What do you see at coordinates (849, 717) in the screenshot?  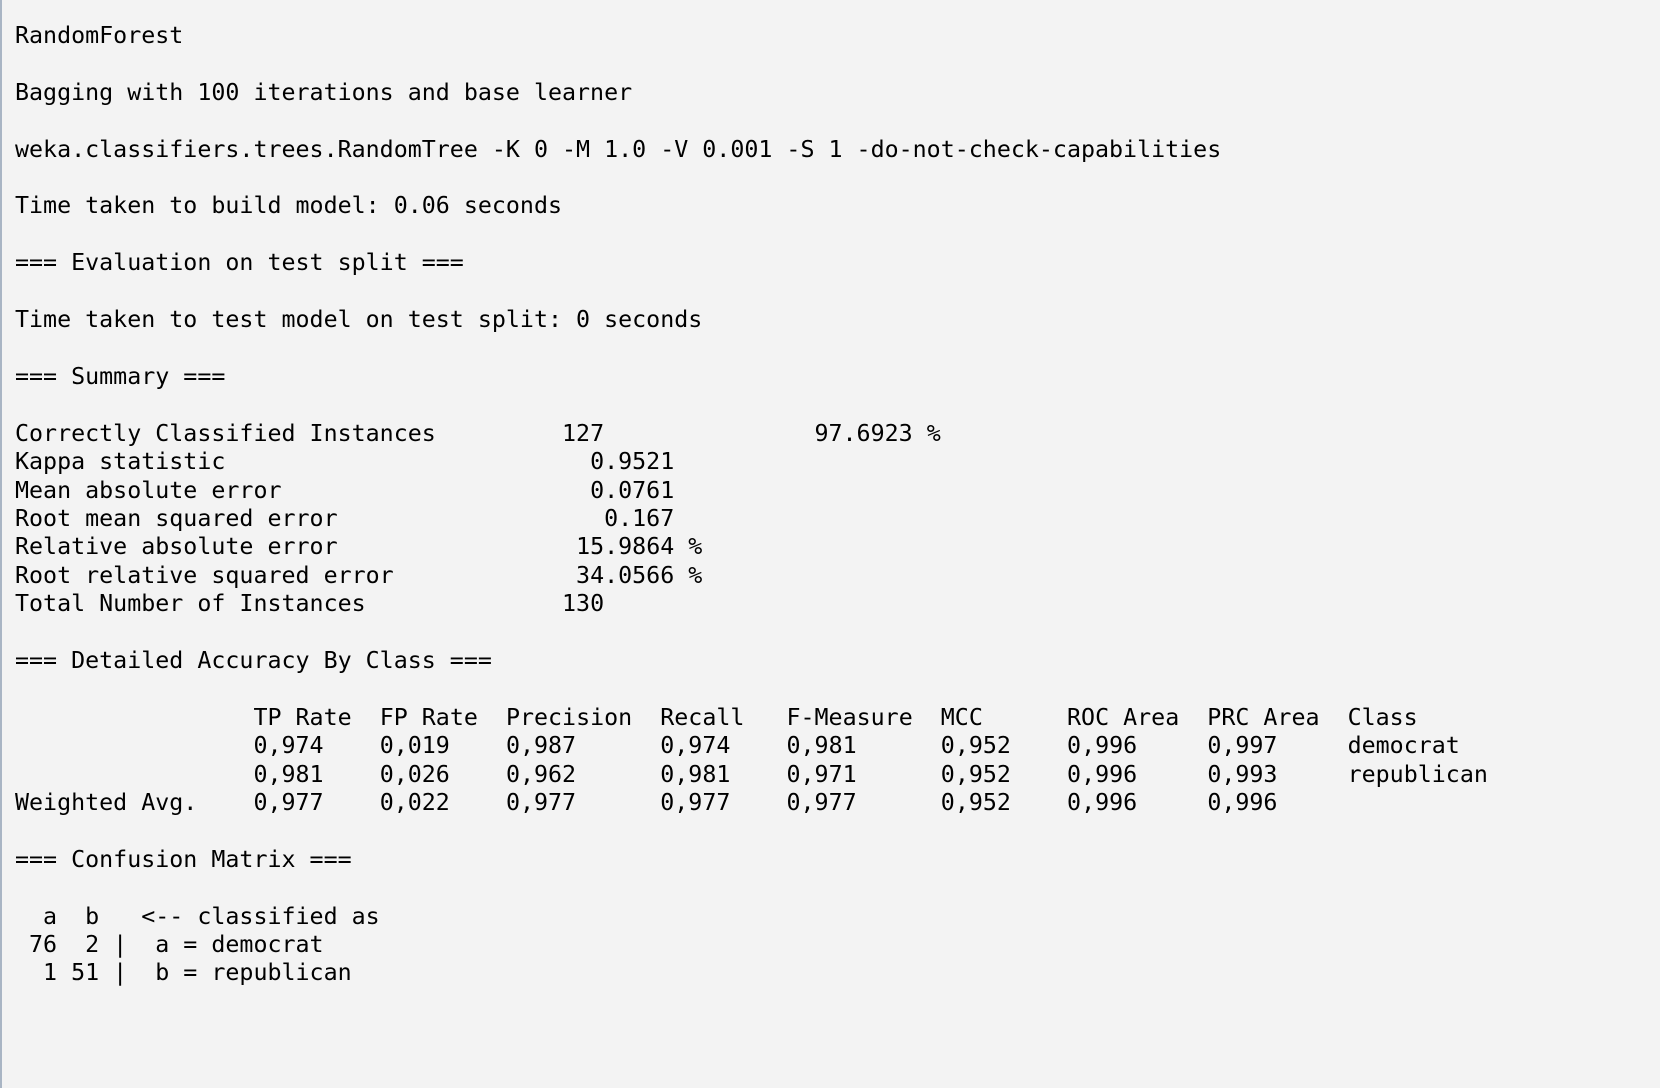 I see `column-header: F-Measure` at bounding box center [849, 717].